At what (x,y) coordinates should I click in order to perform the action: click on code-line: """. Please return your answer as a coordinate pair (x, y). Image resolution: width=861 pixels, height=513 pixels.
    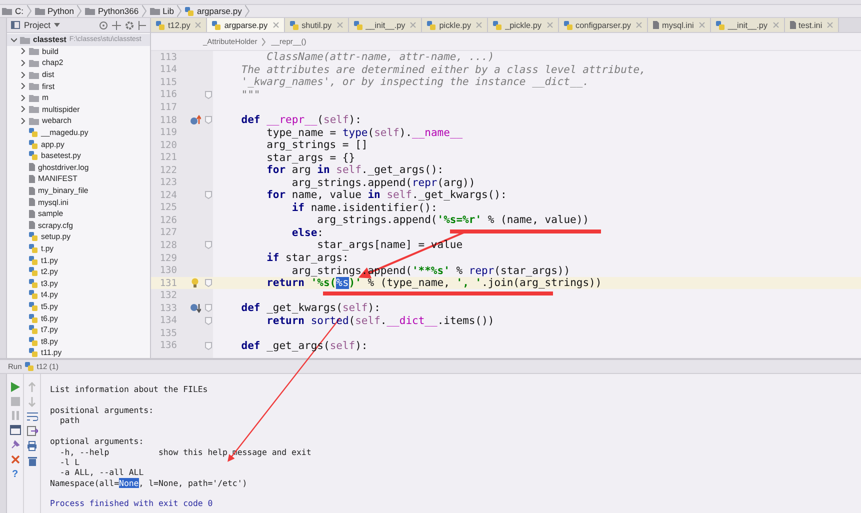
    Looking at the image, I should click on (250, 94).